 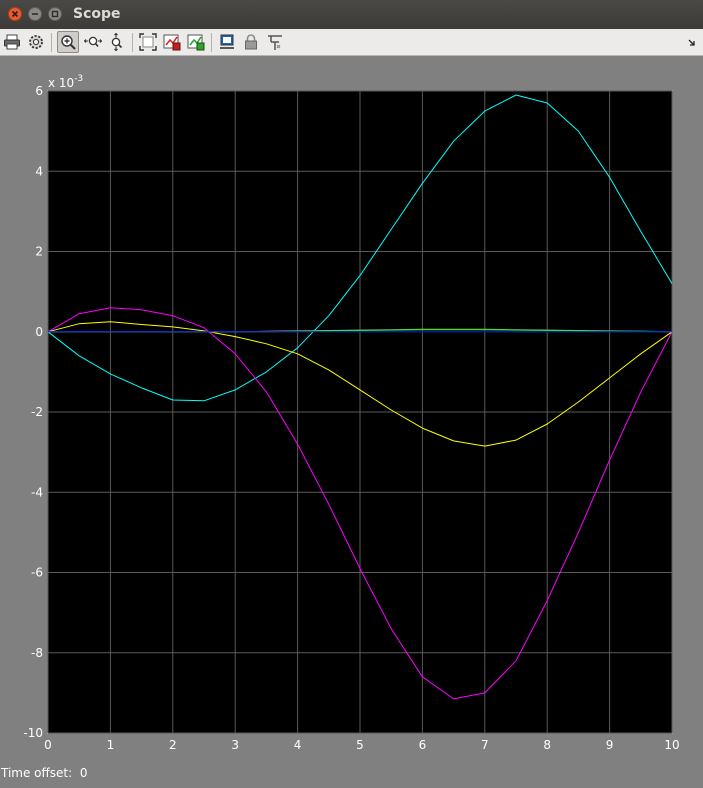 I want to click on window-title: Scope, so click(x=97, y=14).